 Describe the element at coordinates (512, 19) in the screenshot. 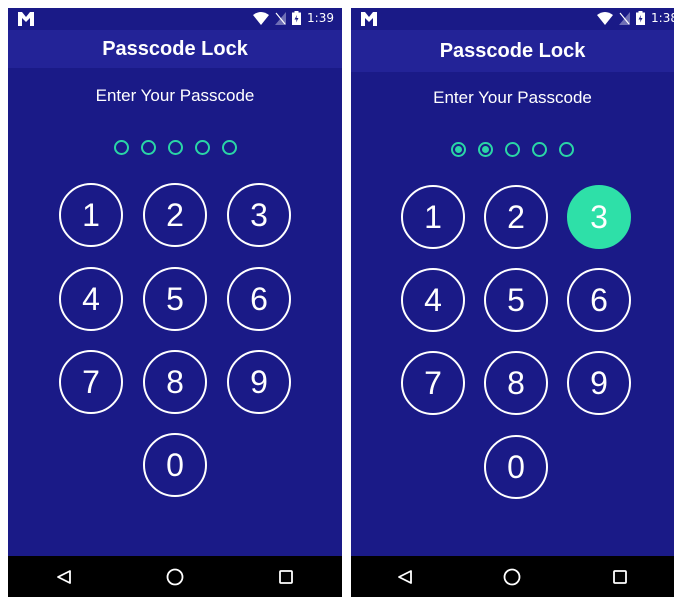

I see `status-bar: 1:38` at that location.